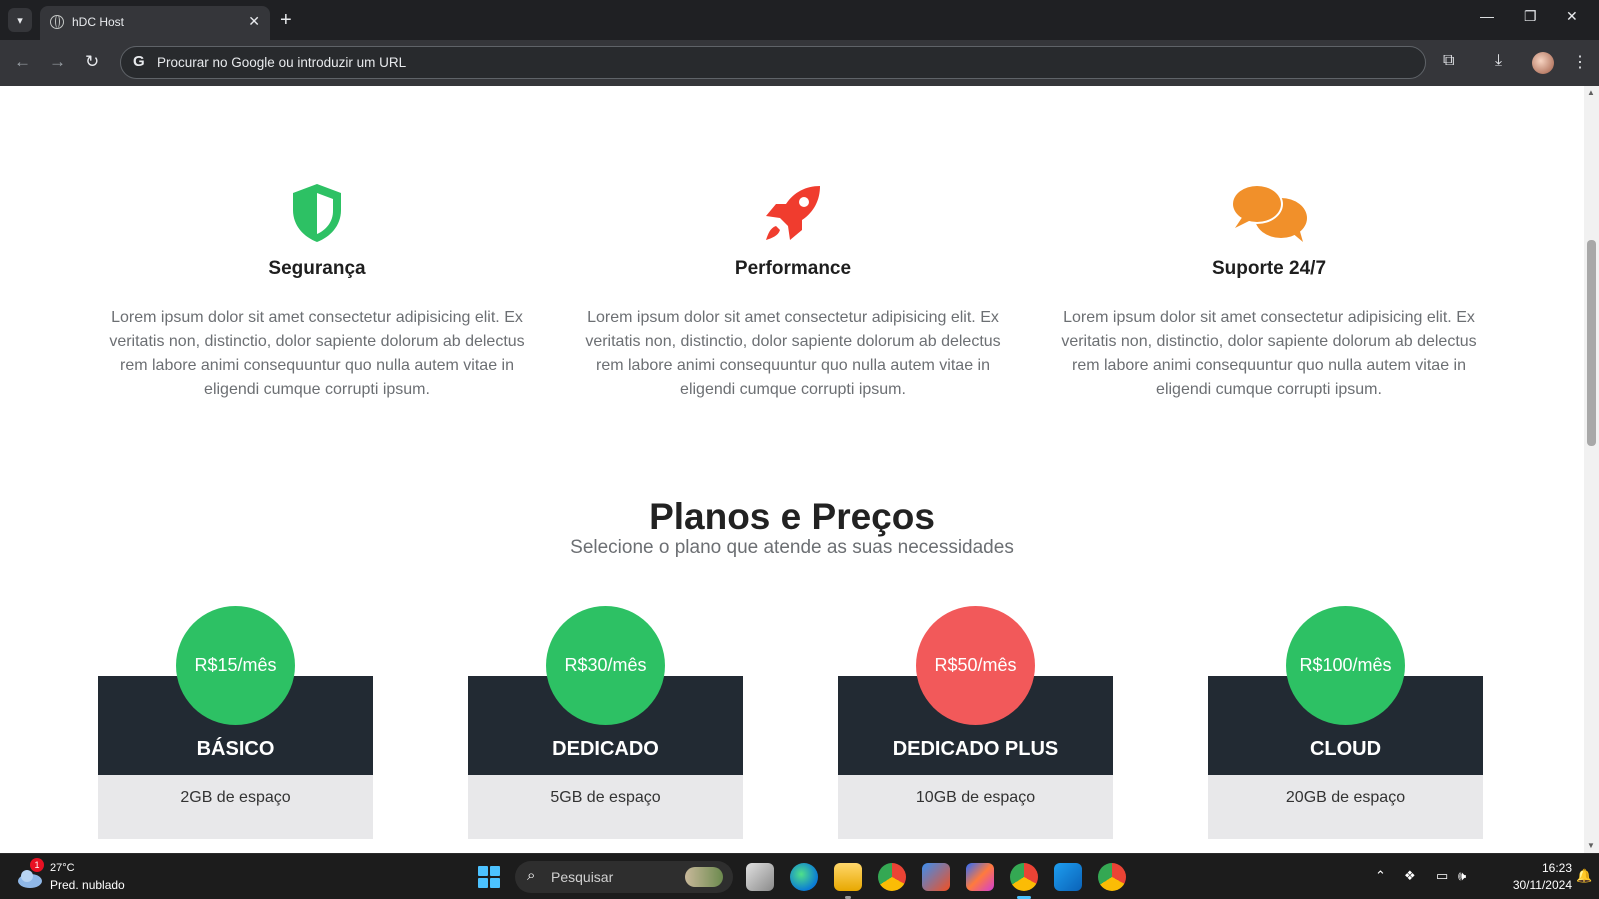 The height and width of the screenshot is (899, 1599). Describe the element at coordinates (1462, 876) in the screenshot. I see `volume-icon: 🕪` at that location.